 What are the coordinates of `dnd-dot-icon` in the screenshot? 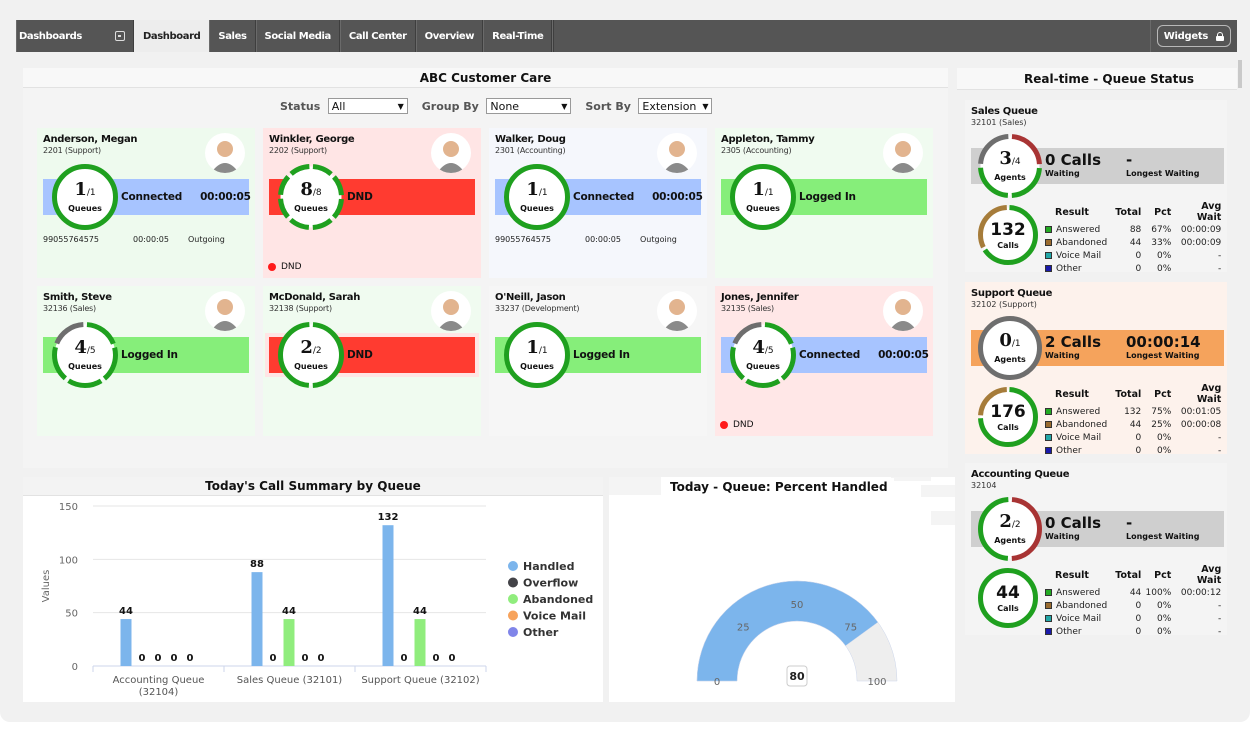 It's located at (272, 267).